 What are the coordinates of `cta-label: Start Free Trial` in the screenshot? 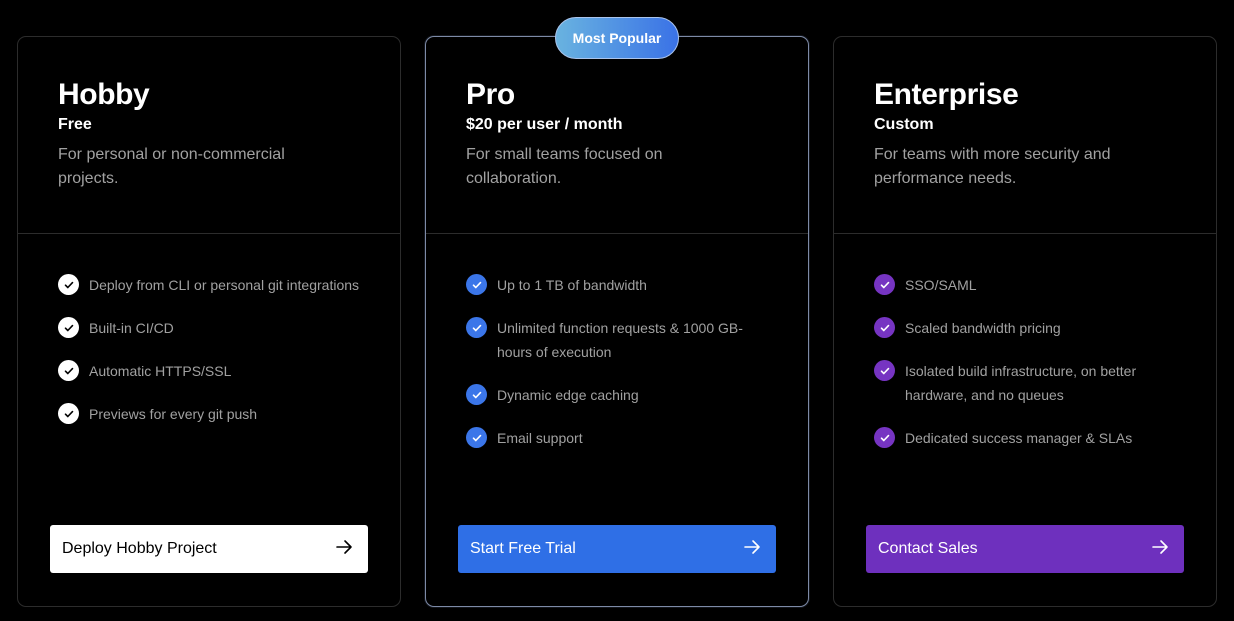 It's located at (523, 548).